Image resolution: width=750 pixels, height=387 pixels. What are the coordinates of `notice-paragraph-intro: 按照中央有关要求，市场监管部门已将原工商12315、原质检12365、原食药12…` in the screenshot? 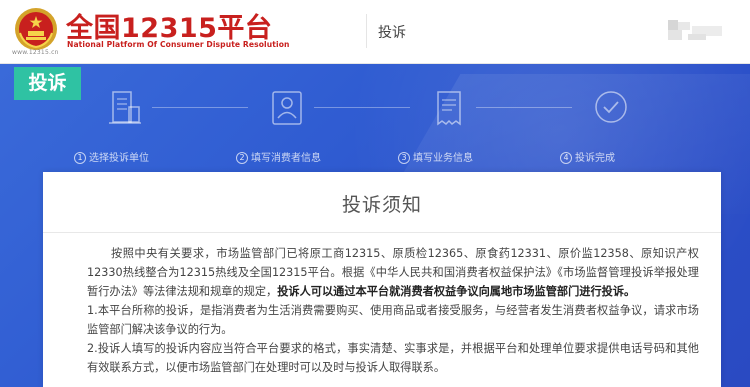 It's located at (393, 272).